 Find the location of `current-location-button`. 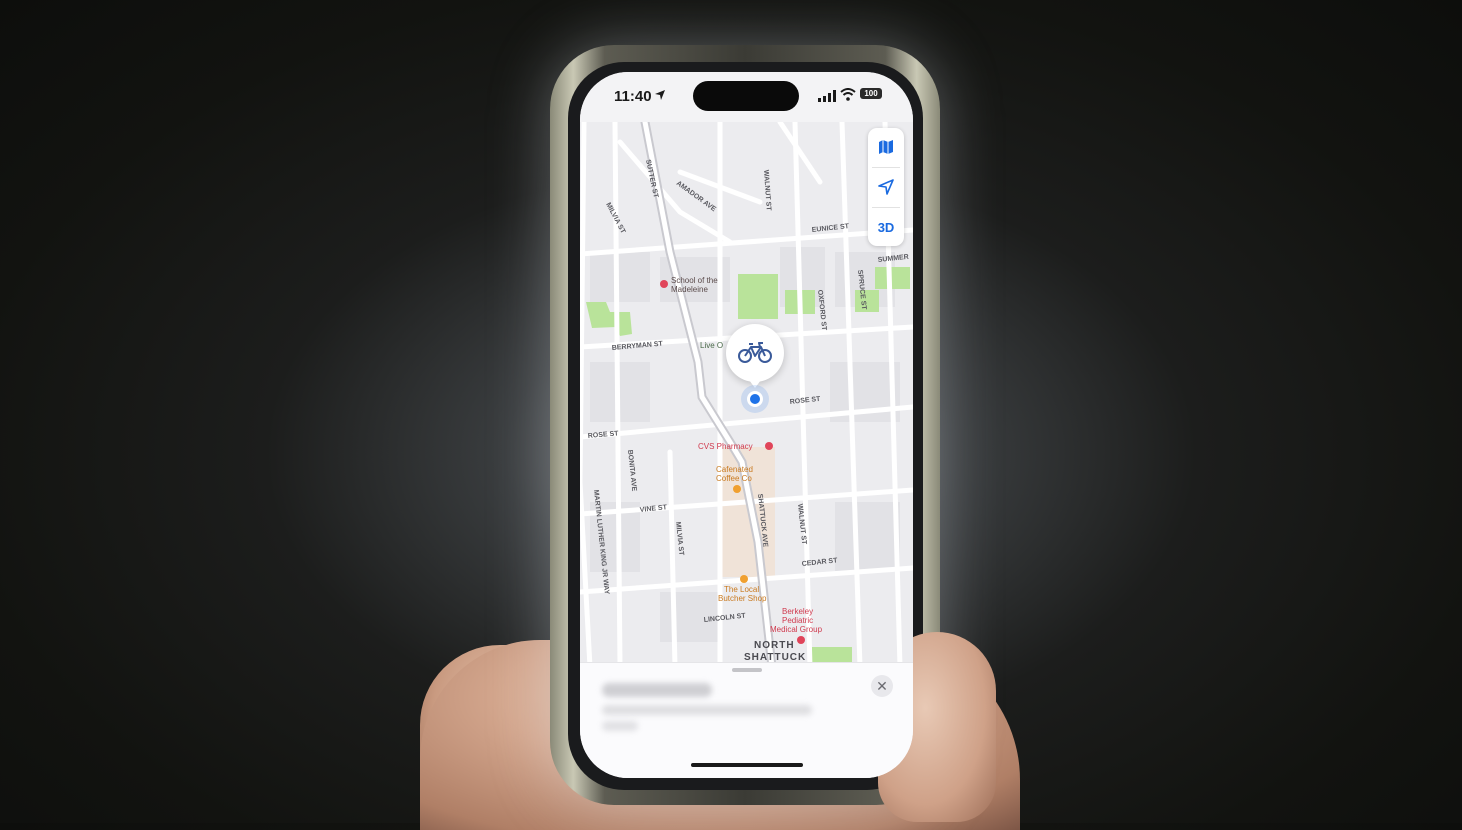

current-location-button is located at coordinates (886, 187).